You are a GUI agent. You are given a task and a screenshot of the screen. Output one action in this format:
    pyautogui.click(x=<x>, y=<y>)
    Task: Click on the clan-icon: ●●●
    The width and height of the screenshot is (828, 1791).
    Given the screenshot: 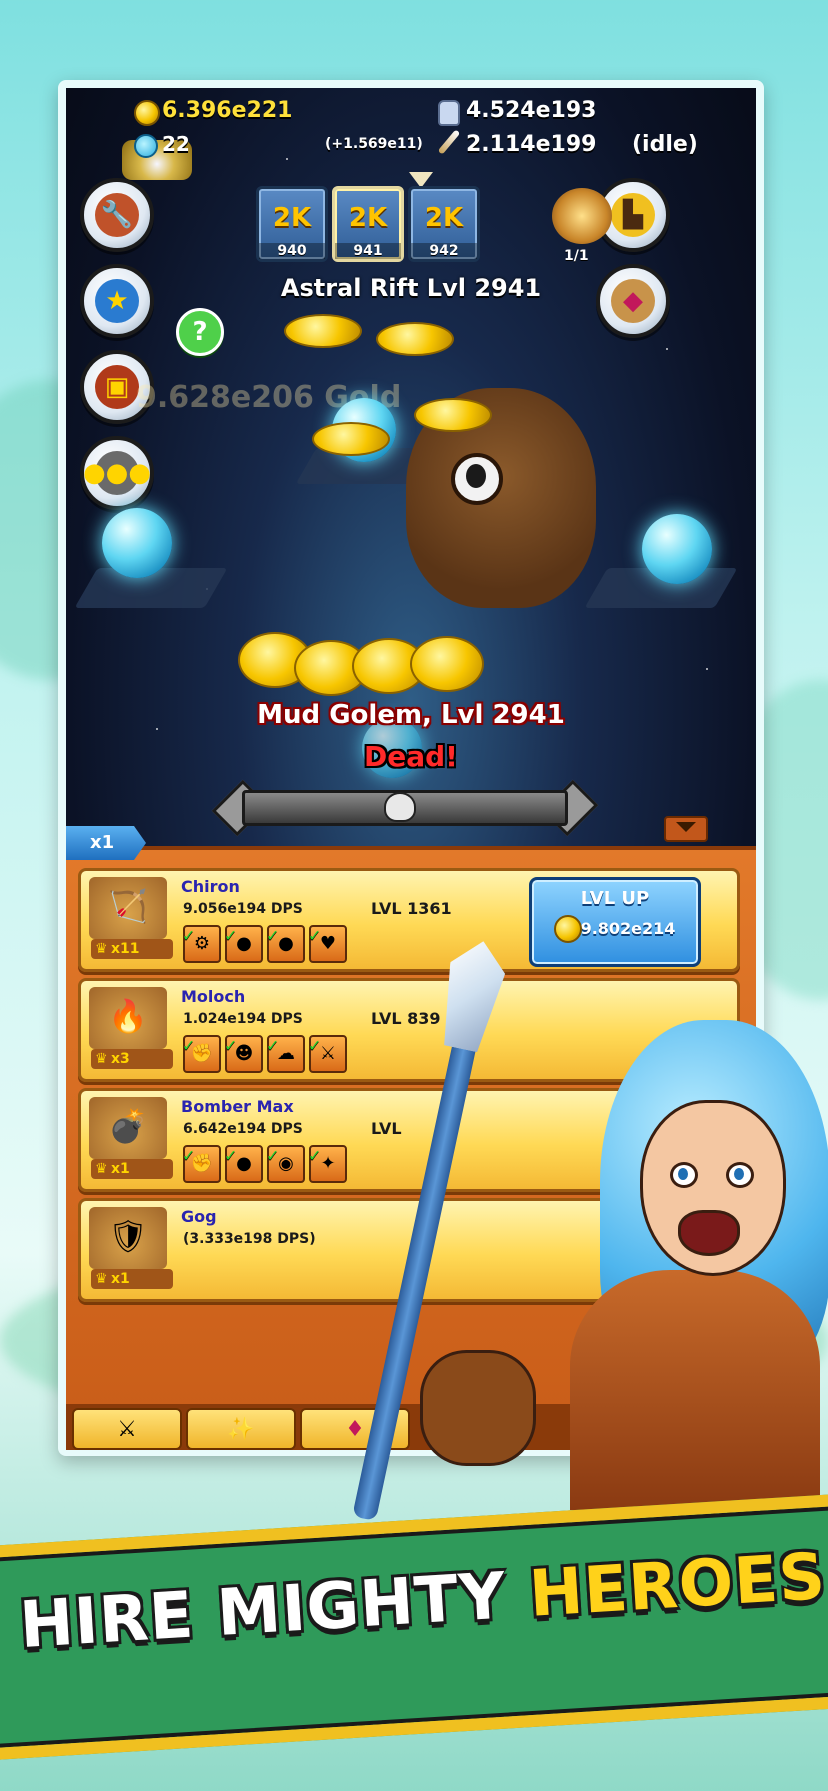 What is the action you would take?
    pyautogui.click(x=117, y=473)
    